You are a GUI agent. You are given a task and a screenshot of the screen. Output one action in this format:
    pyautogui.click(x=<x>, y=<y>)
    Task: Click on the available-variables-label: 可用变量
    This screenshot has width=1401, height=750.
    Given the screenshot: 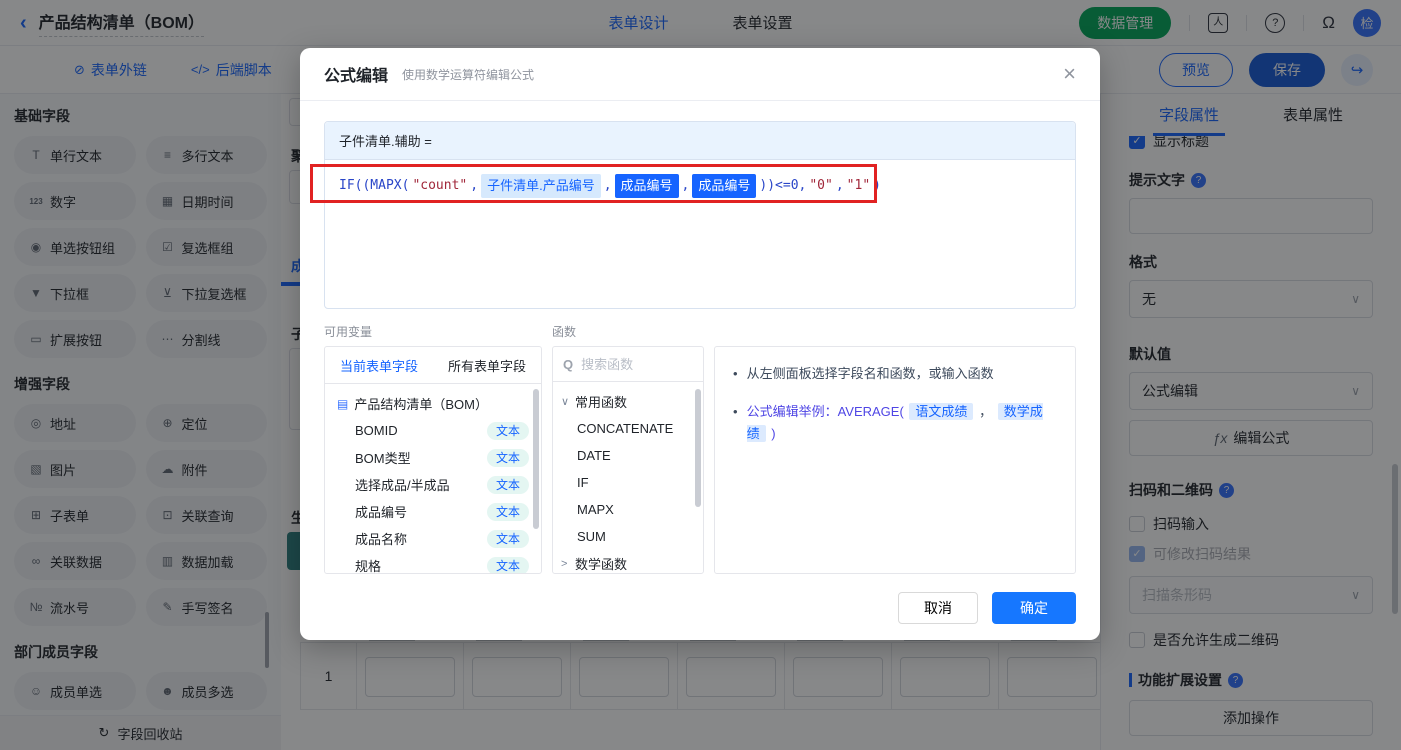 What is the action you would take?
    pyautogui.click(x=348, y=332)
    